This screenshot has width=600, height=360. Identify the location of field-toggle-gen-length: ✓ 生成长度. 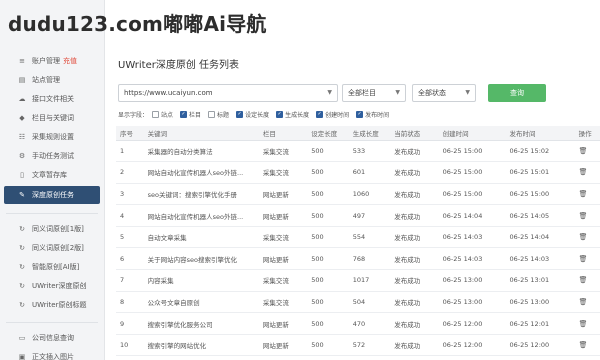
(292, 114).